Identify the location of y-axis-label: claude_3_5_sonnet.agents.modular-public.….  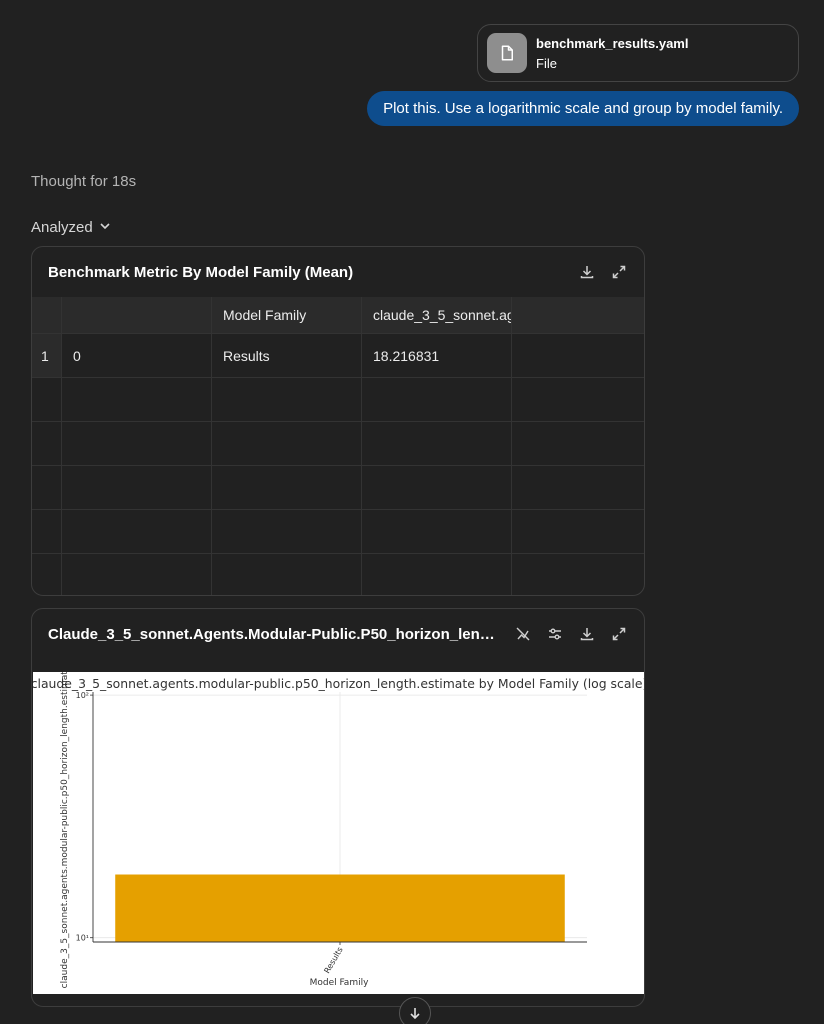
(65, 830).